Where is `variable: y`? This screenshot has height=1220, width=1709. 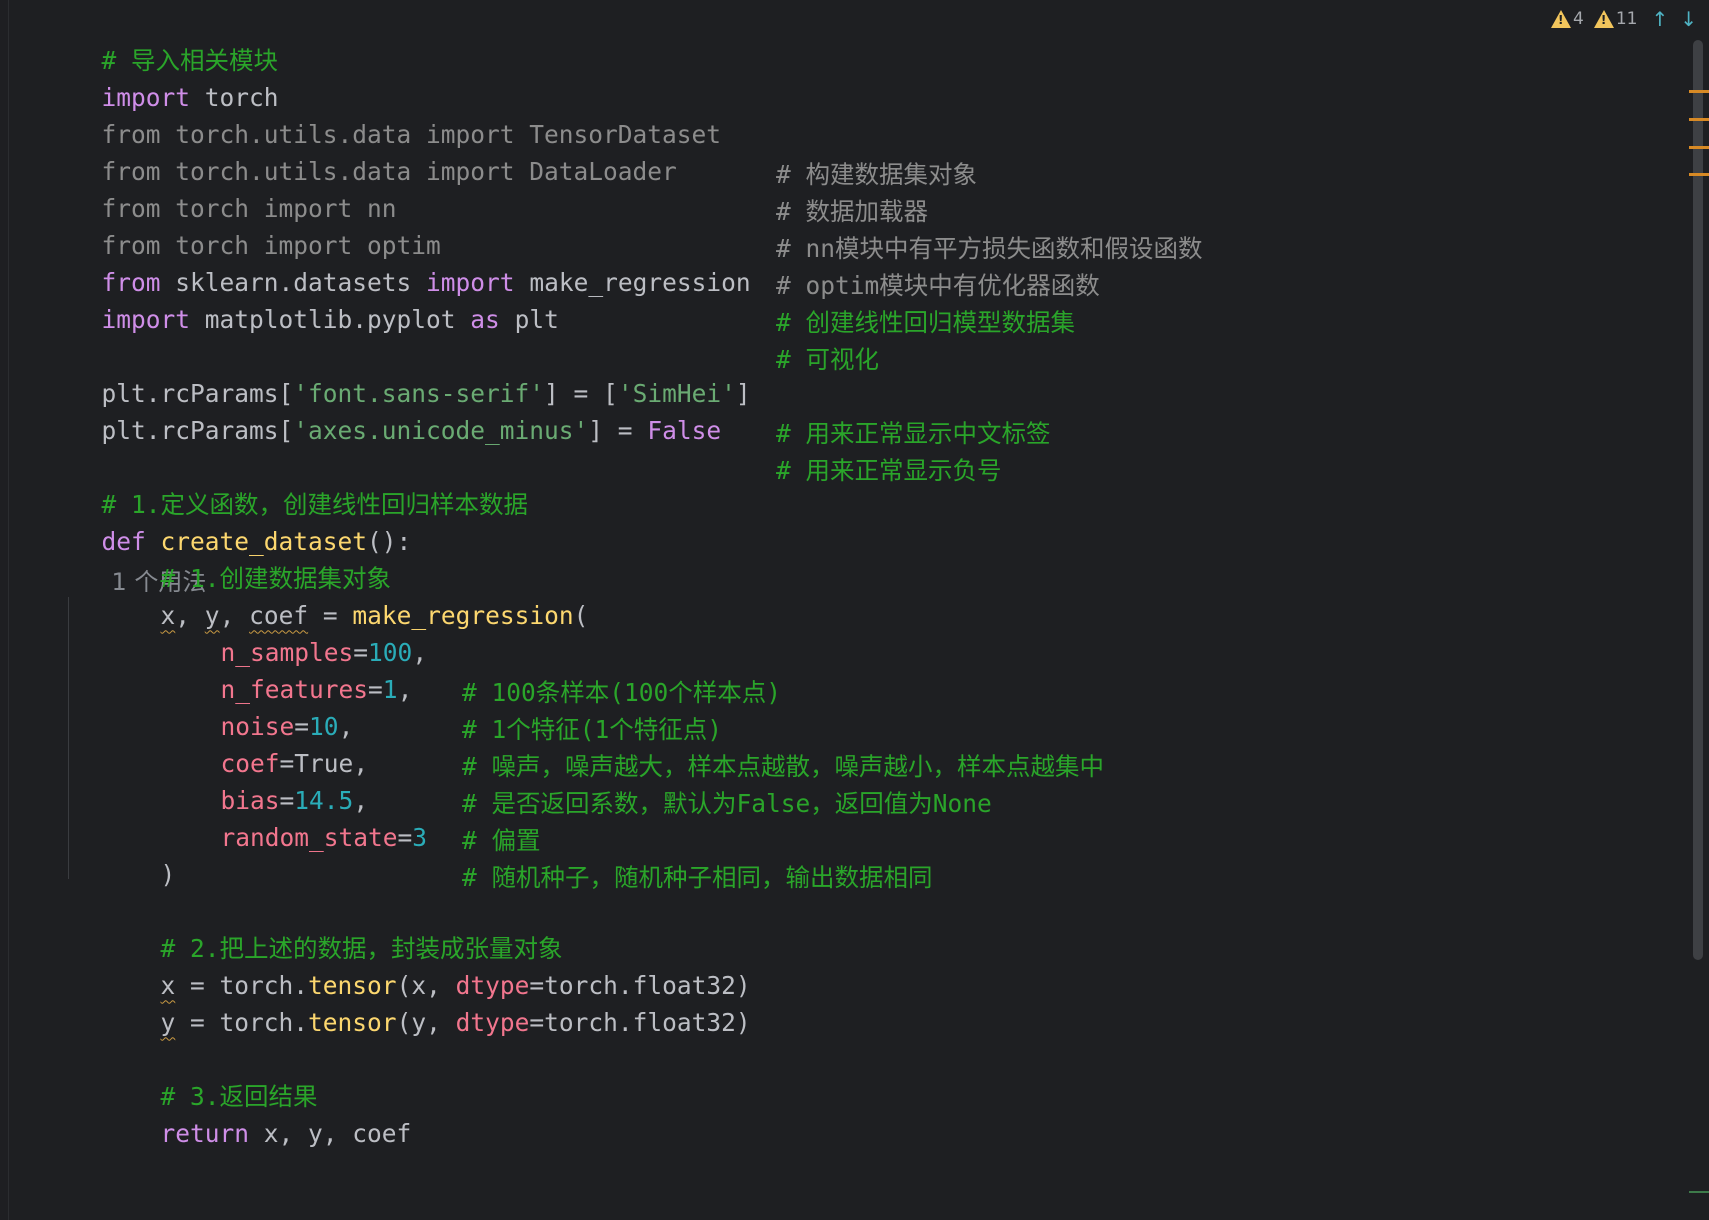 variable: y is located at coordinates (168, 1022).